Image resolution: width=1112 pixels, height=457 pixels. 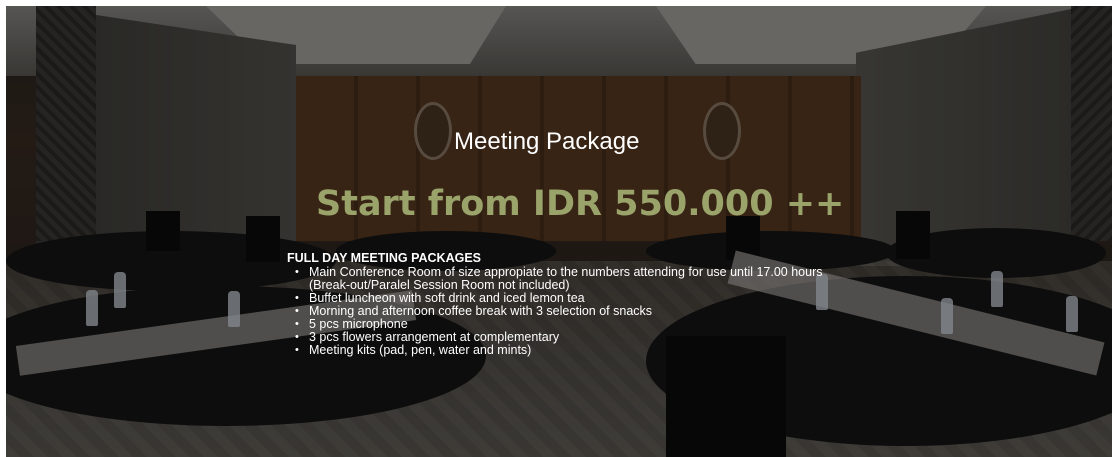 What do you see at coordinates (547, 141) in the screenshot?
I see `package-title: Meeting Package` at bounding box center [547, 141].